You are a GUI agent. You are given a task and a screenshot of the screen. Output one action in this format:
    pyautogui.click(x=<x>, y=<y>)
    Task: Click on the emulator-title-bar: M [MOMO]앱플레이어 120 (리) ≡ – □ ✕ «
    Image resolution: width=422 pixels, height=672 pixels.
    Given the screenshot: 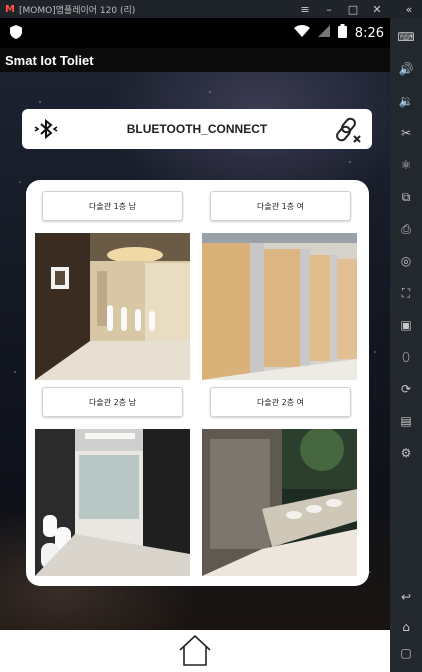 What is the action you would take?
    pyautogui.click(x=211, y=9)
    